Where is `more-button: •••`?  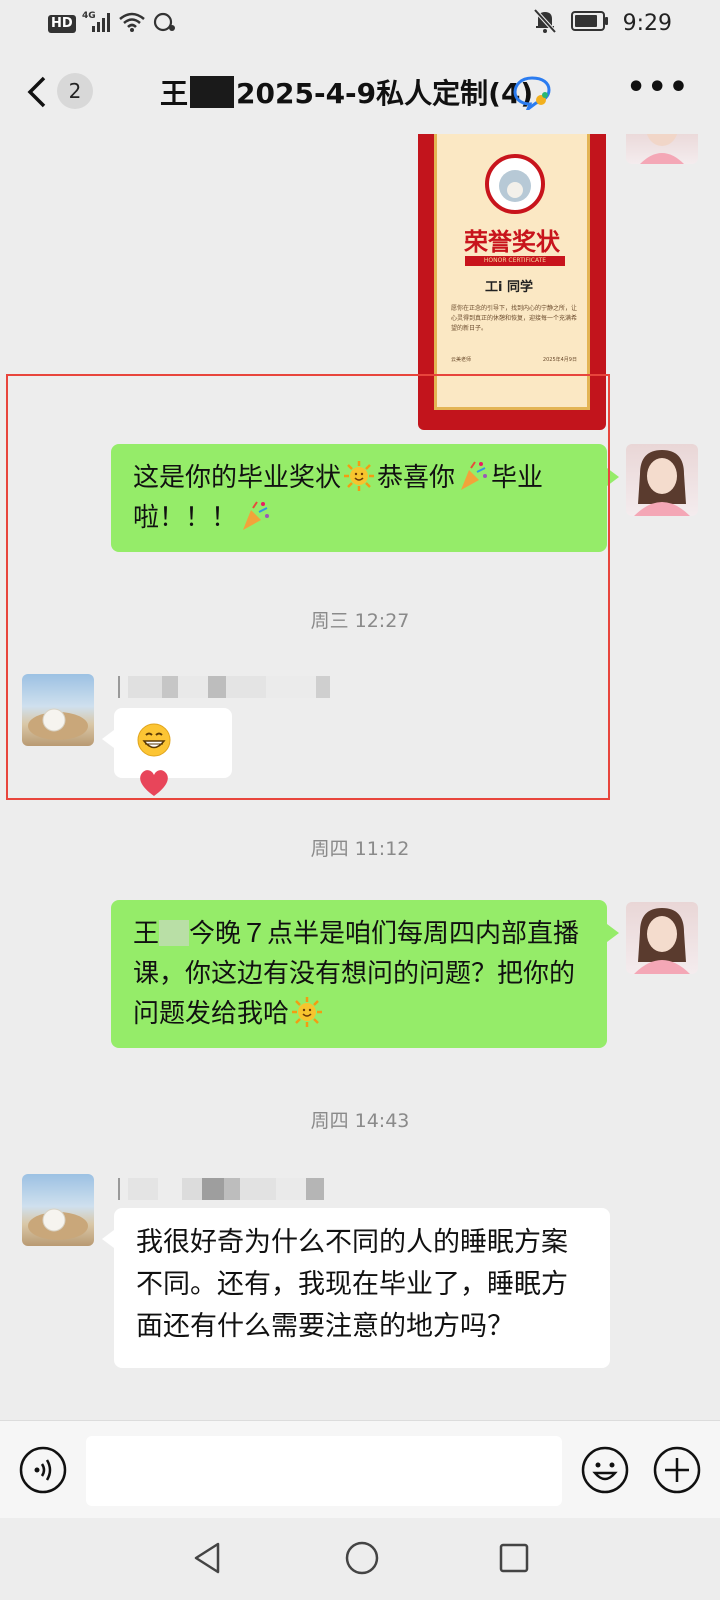
more-button: ••• is located at coordinates (658, 87).